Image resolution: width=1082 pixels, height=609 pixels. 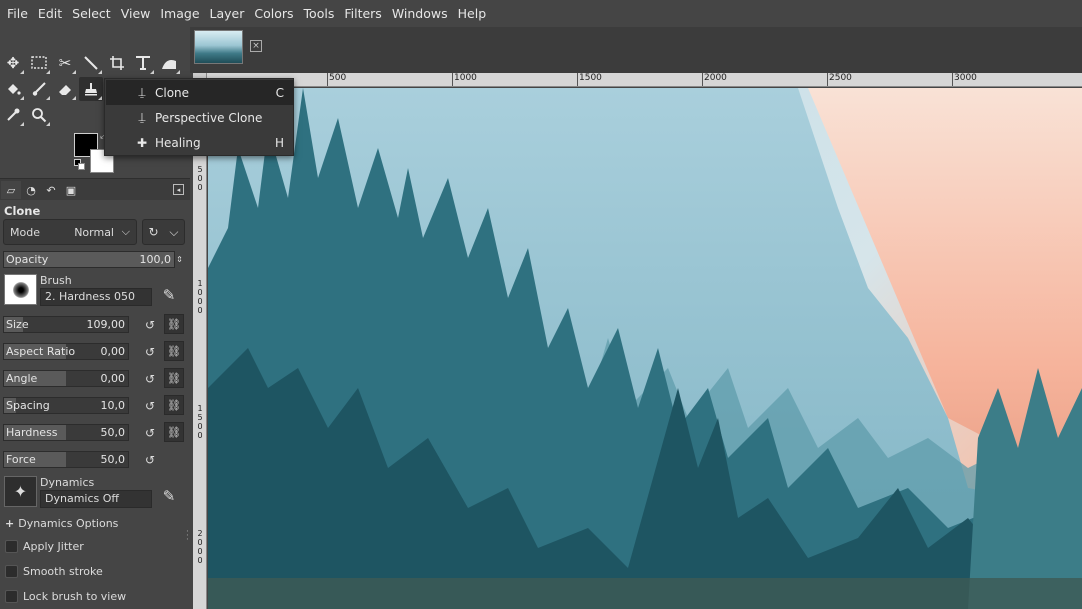 What do you see at coordinates (65, 89) in the screenshot?
I see `eraser-tool-icon` at bounding box center [65, 89].